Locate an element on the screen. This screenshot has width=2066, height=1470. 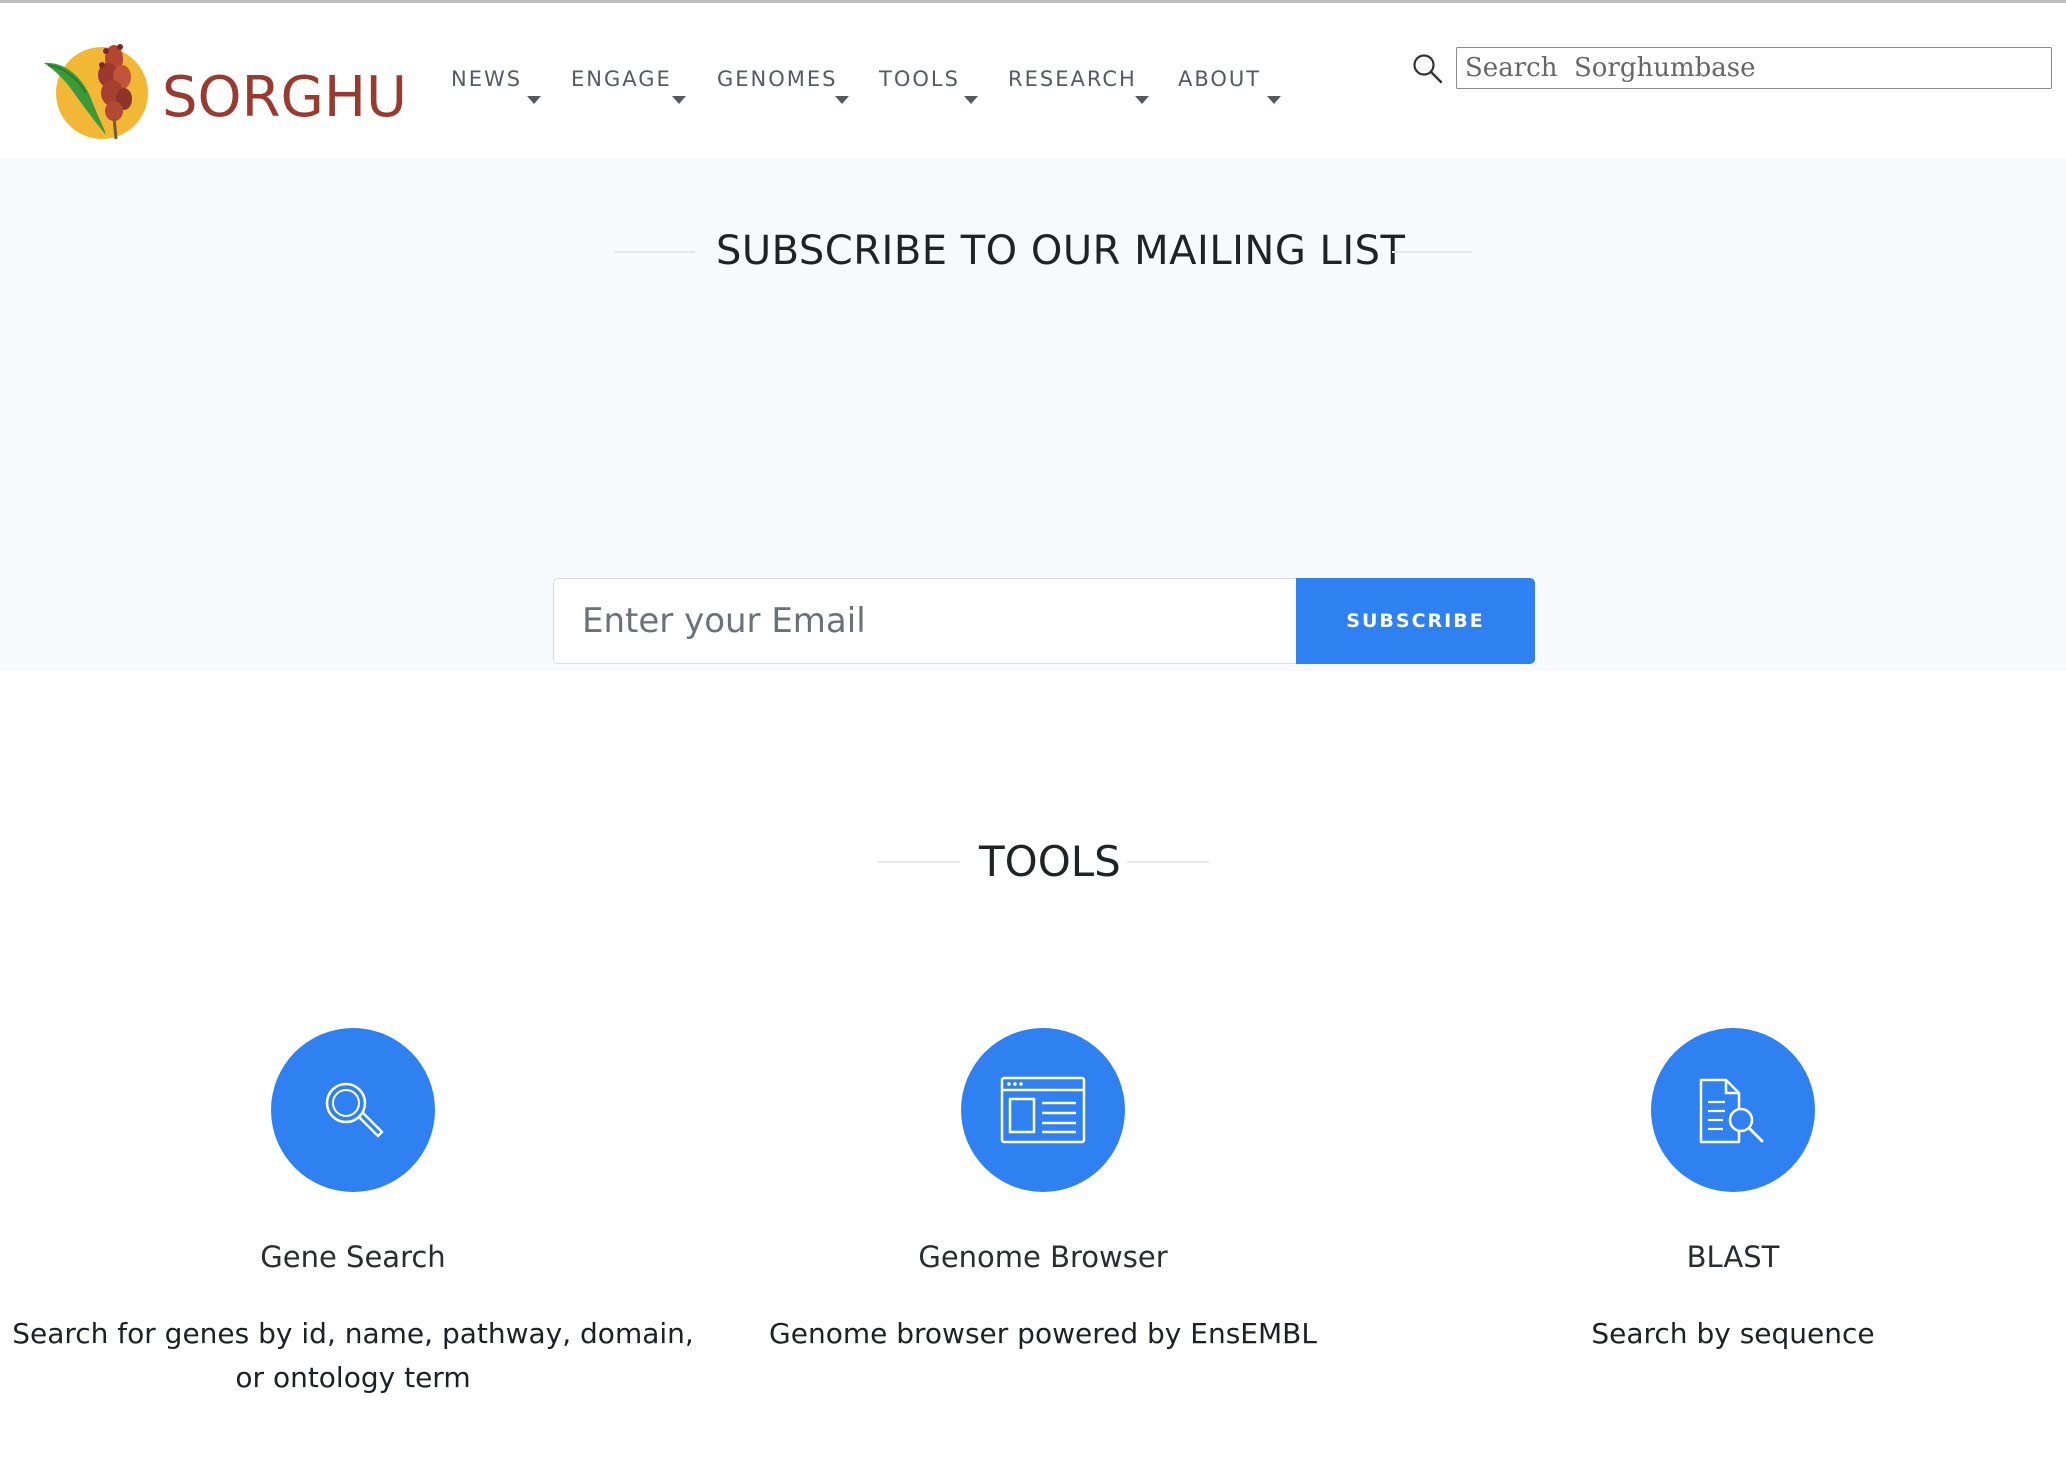
tools-divider-left is located at coordinates (919, 862).